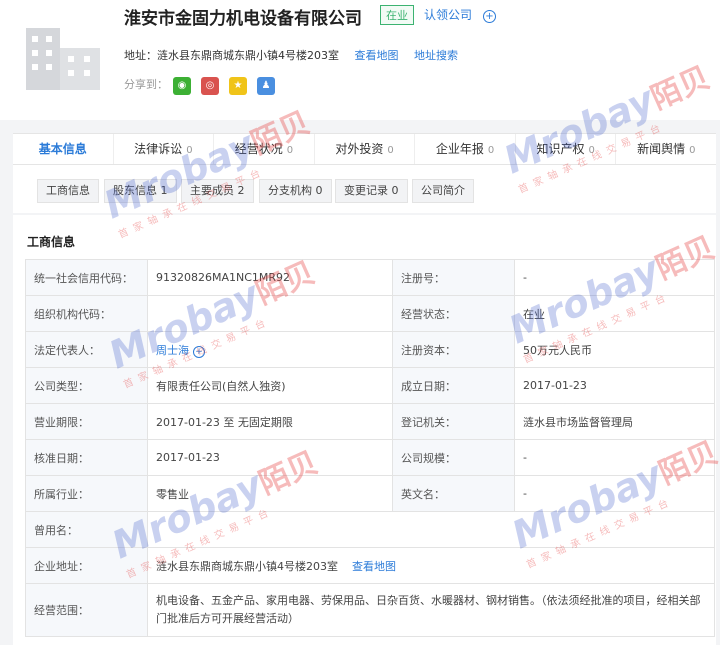 This screenshot has width=720, height=645. I want to click on table-row: 企业地址： 涟水县东鼎商城东鼎小镇4号楼203室 查看地图, so click(370, 565).